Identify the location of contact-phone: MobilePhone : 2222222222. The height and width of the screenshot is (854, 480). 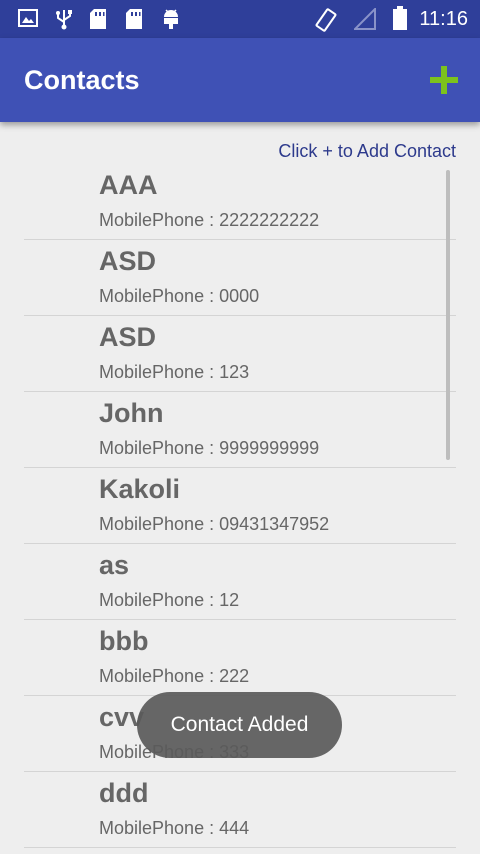
(209, 220).